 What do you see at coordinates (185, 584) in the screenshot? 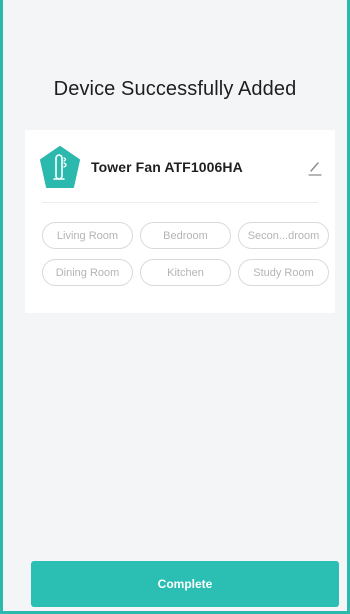
I see `complete-button: Complete` at bounding box center [185, 584].